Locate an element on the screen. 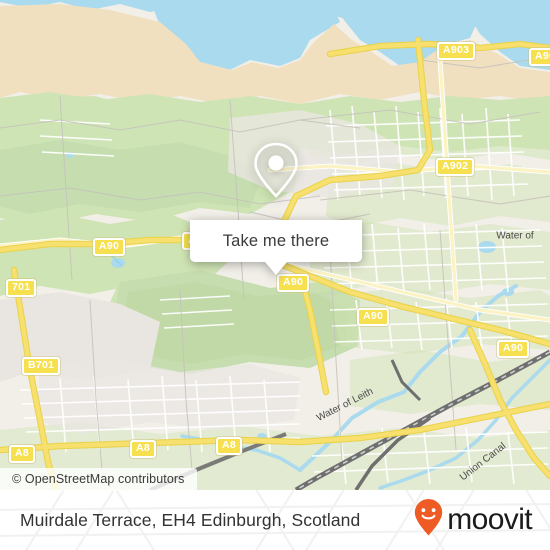 The width and height of the screenshot is (550, 550). road-shield: A902 is located at coordinates (455, 167).